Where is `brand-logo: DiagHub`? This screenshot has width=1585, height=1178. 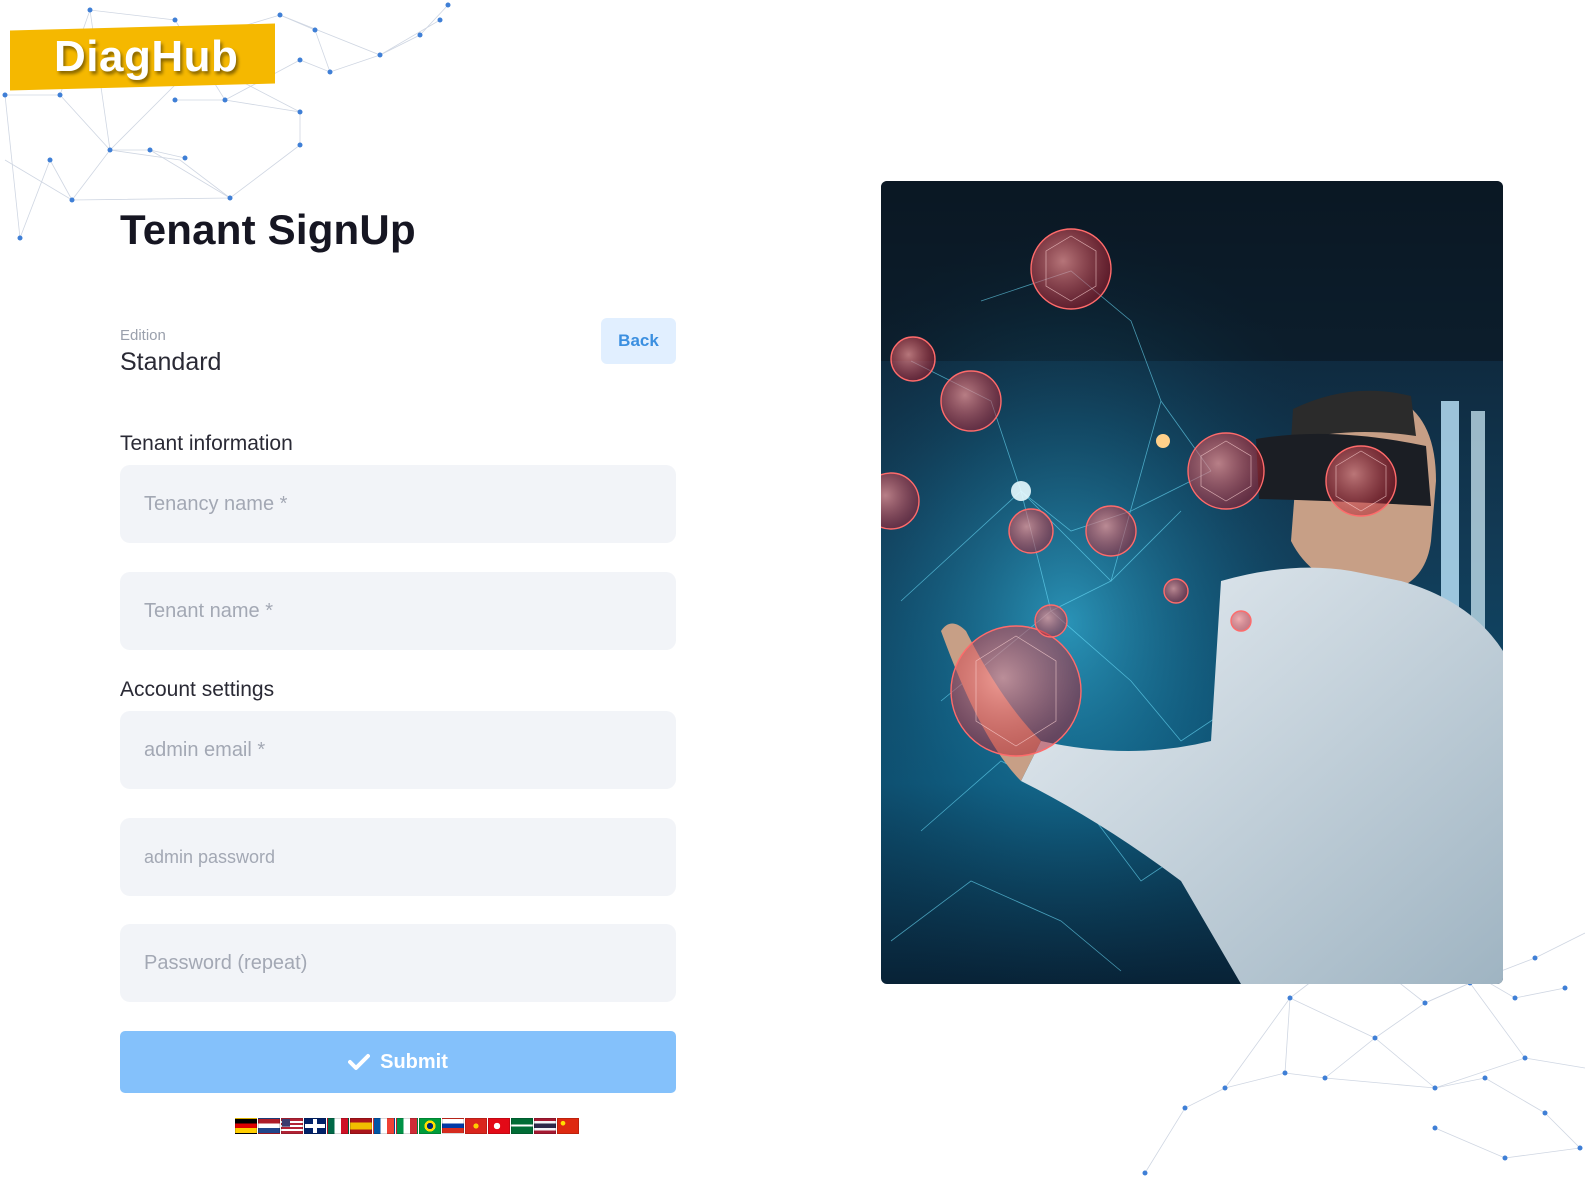
brand-logo: DiagHub is located at coordinates (142, 57).